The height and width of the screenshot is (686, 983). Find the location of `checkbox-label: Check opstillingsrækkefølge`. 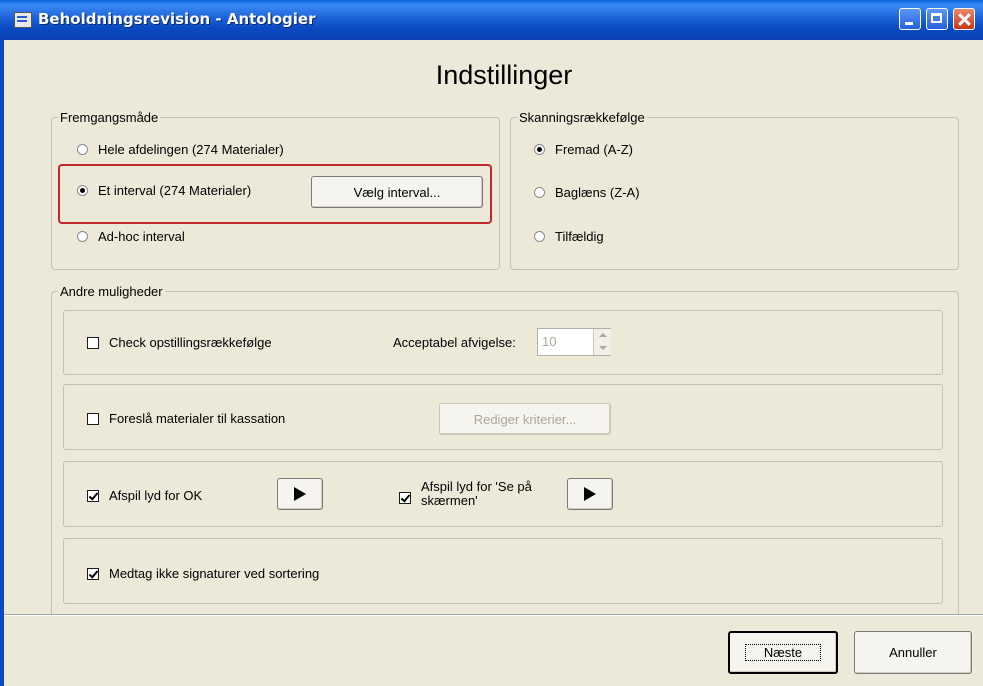

checkbox-label: Check opstillingsrækkefølge is located at coordinates (190, 342).